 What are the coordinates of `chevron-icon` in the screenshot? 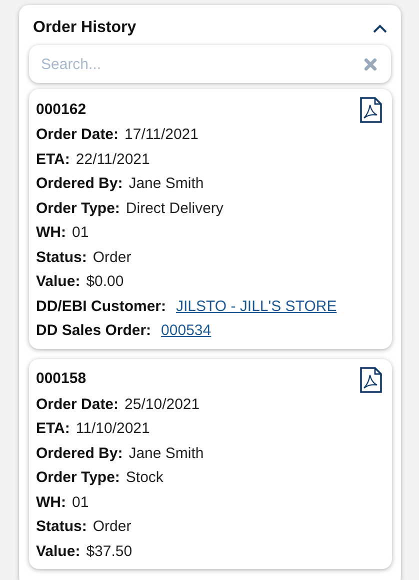 It's located at (380, 28).